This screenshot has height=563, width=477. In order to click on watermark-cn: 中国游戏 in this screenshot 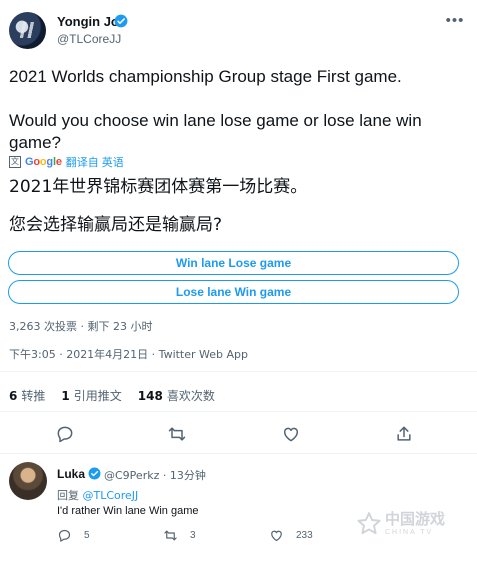, I will do `click(415, 519)`.